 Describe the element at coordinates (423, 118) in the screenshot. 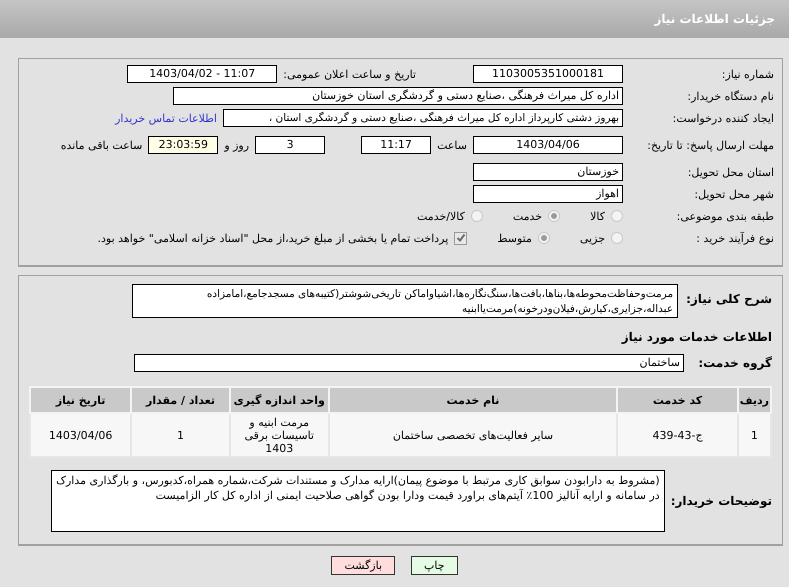

I see `requester-field: بهروز دشتی کارپرداز اداره کل میراث فرهنگی ،صنایع دستی و گردشگری استان ،` at that location.